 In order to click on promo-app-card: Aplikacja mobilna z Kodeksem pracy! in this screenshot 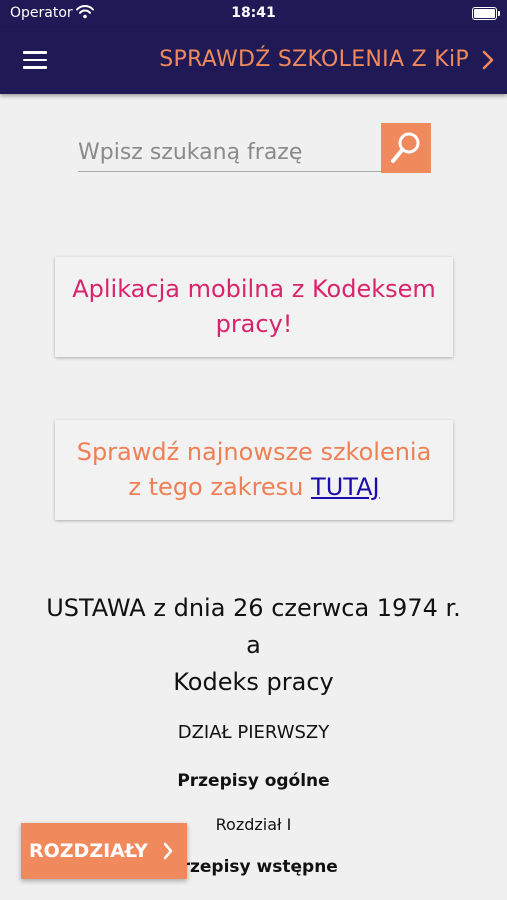, I will do `click(254, 307)`.